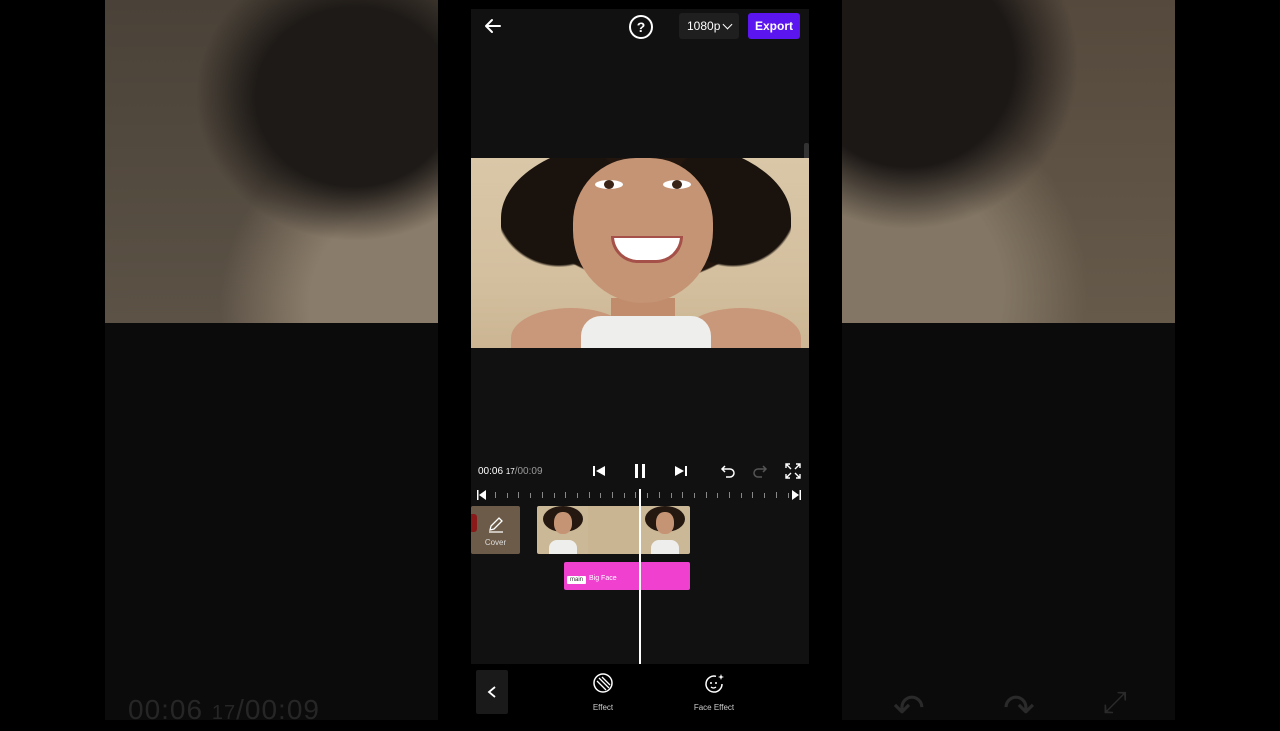 The height and width of the screenshot is (731, 1280). What do you see at coordinates (793, 471) in the screenshot?
I see `fullscreen-icon` at bounding box center [793, 471].